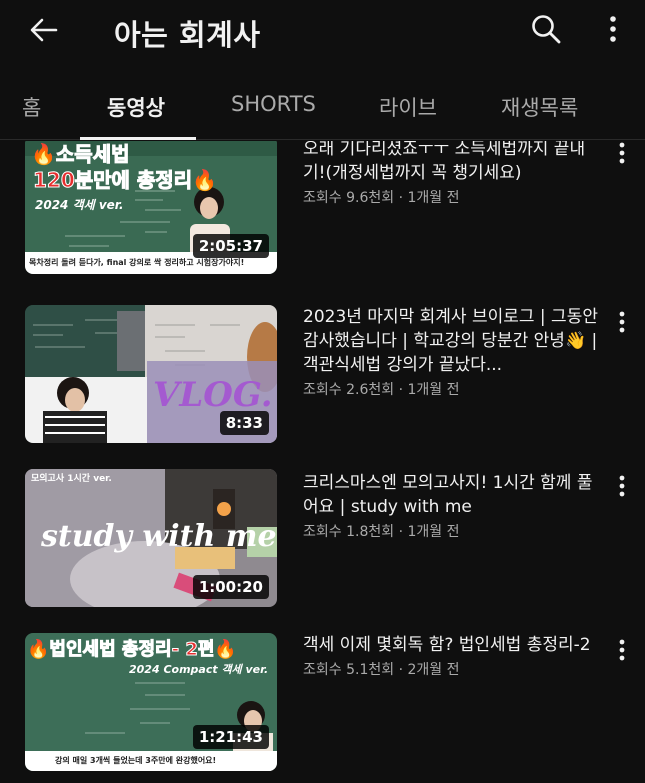  I want to click on video-title: 오래 기다리셨죠ㅜㅜ 소득세법까지 끝내기!(개정세법까지 꼭 챙기세요), so click(444, 162).